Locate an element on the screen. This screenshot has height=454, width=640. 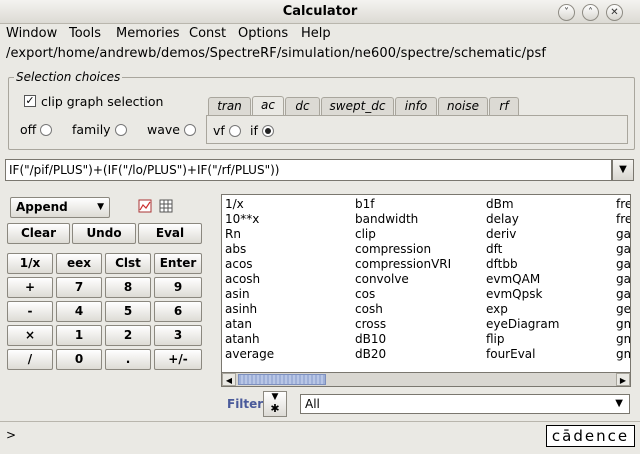
list-item: dB20 is located at coordinates (403, 354).